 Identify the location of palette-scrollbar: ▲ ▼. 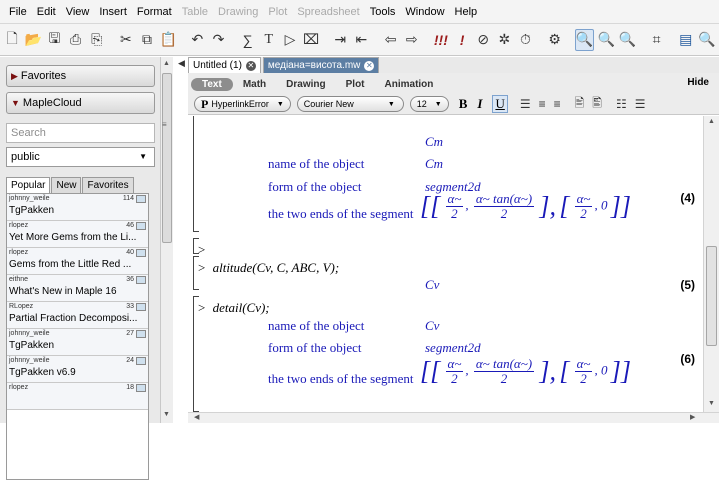
(166, 240).